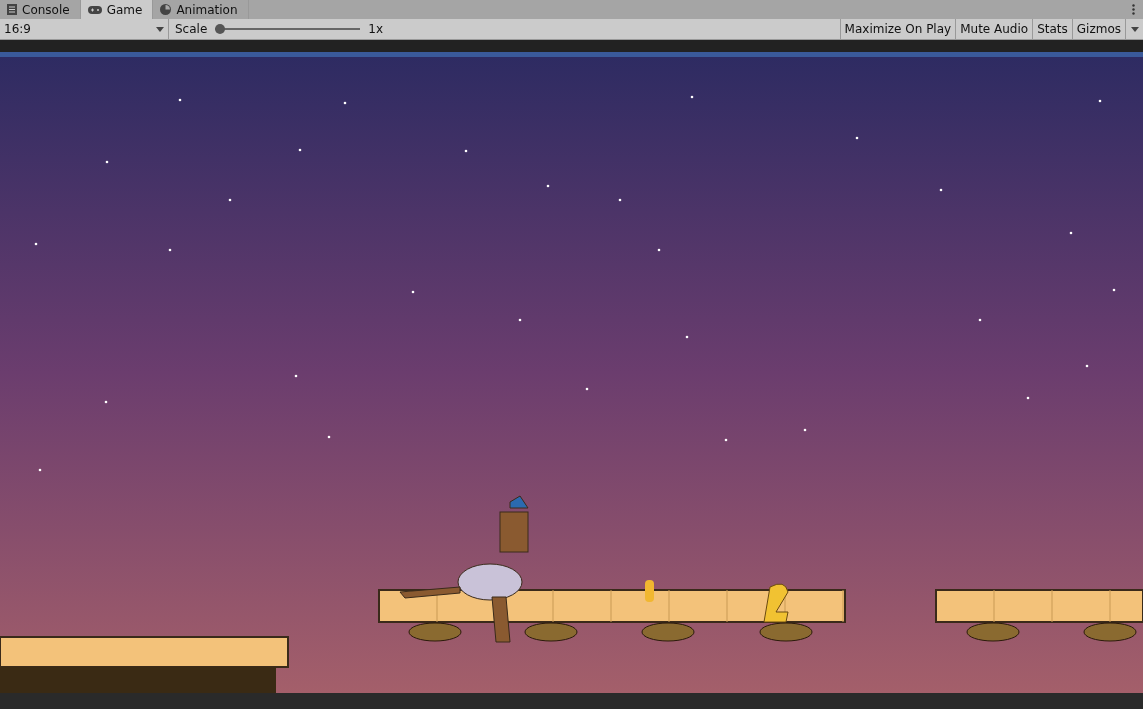 The height and width of the screenshot is (709, 1143). Describe the element at coordinates (117, 9) in the screenshot. I see `tab: Game` at that location.